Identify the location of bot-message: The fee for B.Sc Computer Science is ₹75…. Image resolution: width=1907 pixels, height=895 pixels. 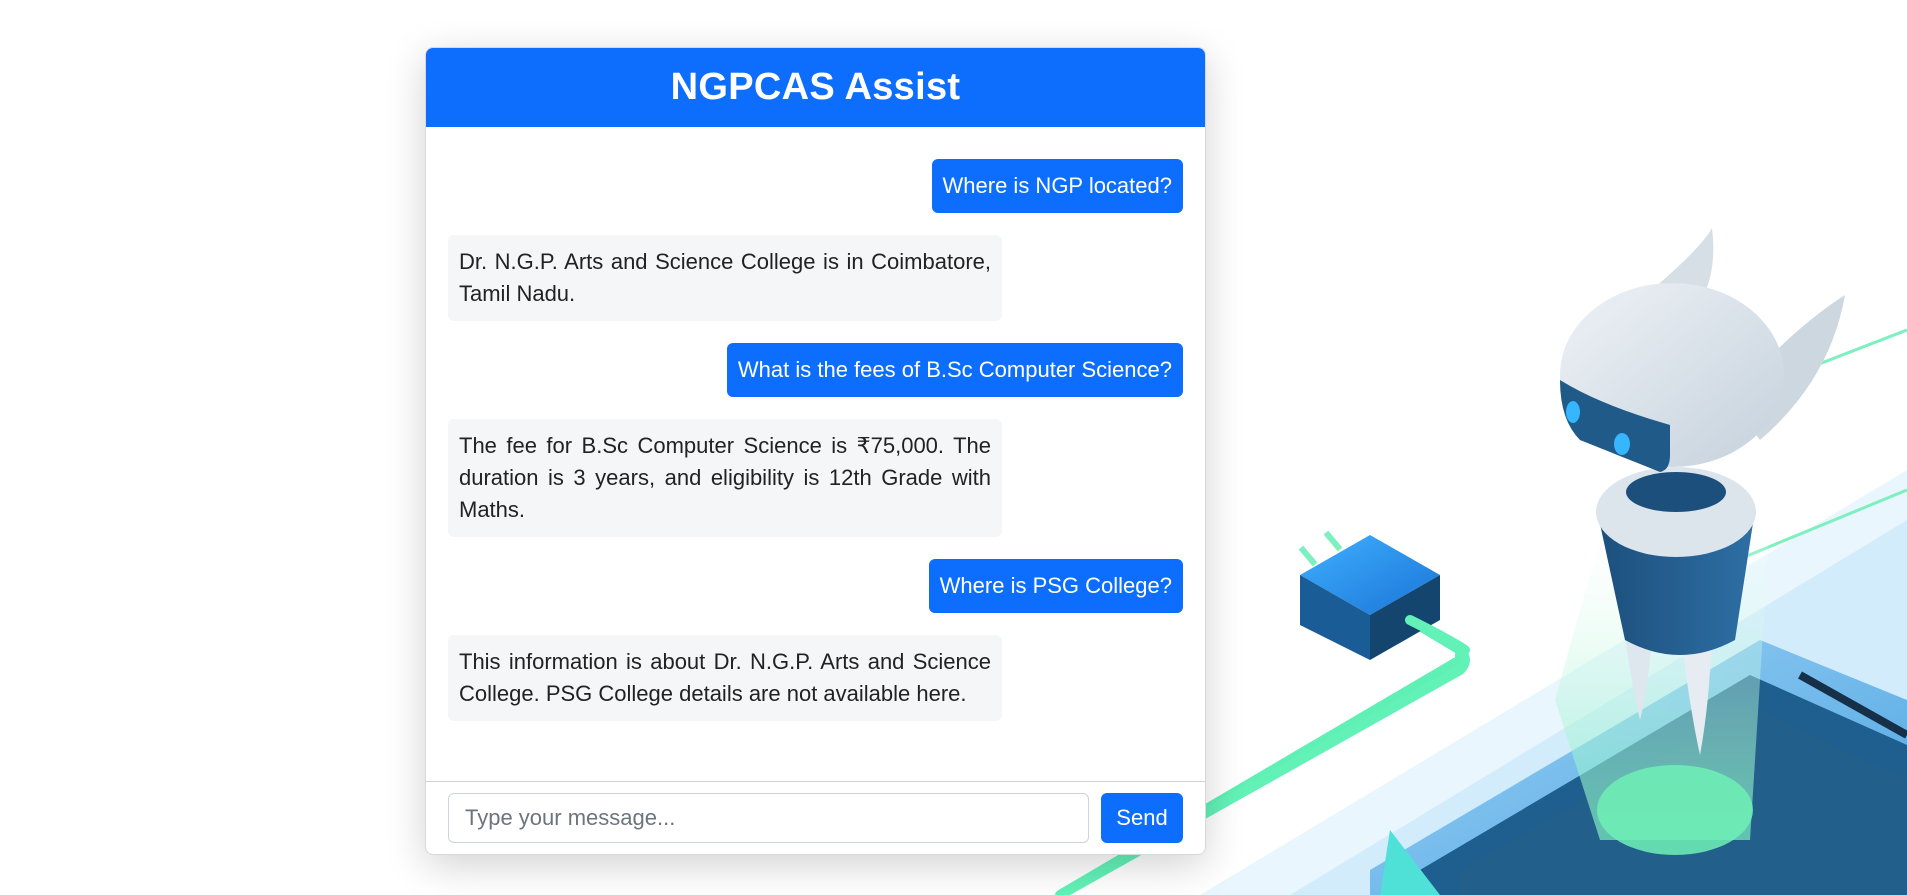
(725, 478).